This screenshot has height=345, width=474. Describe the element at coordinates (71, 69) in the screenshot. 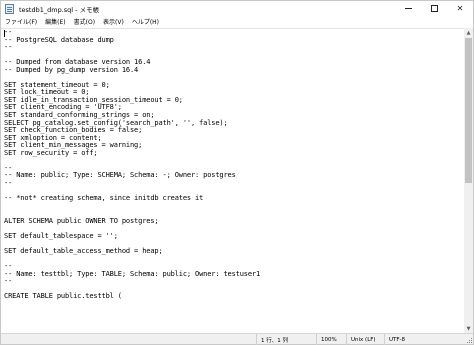

I see `editor-line: -- Dumped by pg_dump version 16.4` at that location.